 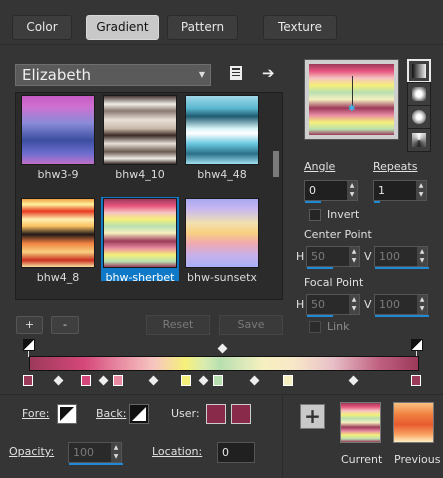 What do you see at coordinates (224, 363) in the screenshot?
I see `gradient-editor-bar` at bounding box center [224, 363].